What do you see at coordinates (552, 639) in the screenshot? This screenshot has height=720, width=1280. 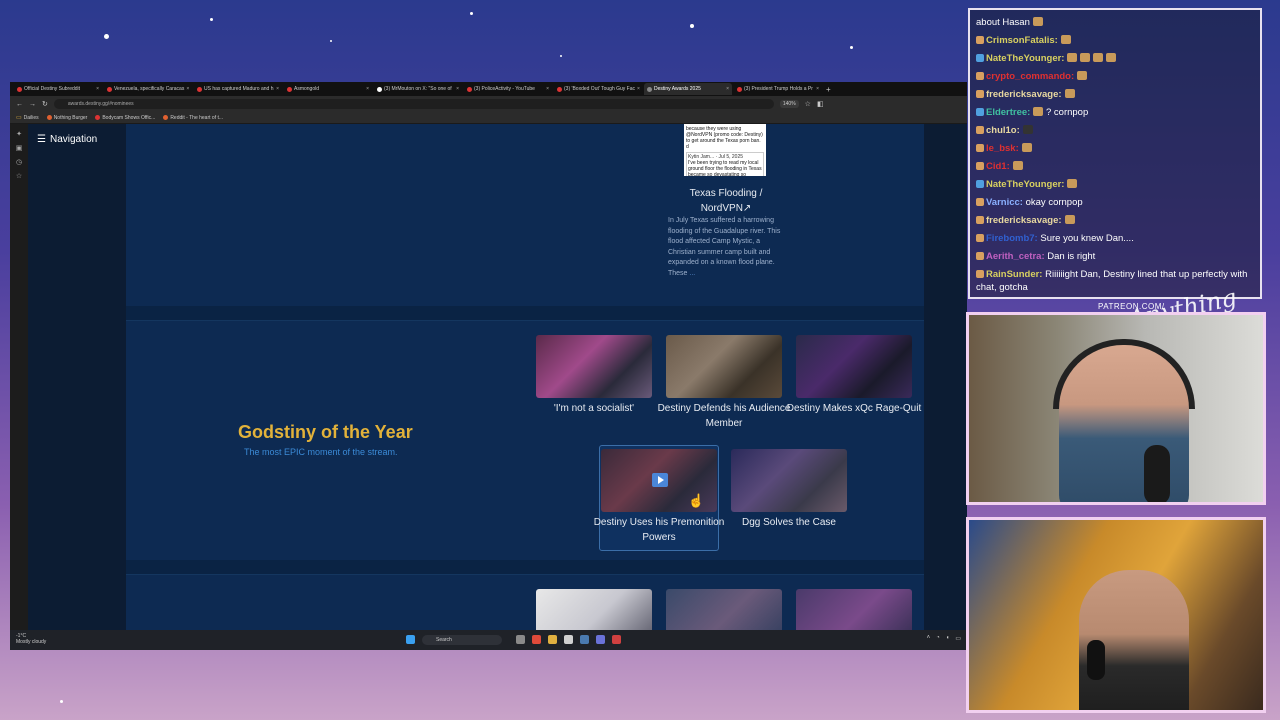 I see `folder-icon` at bounding box center [552, 639].